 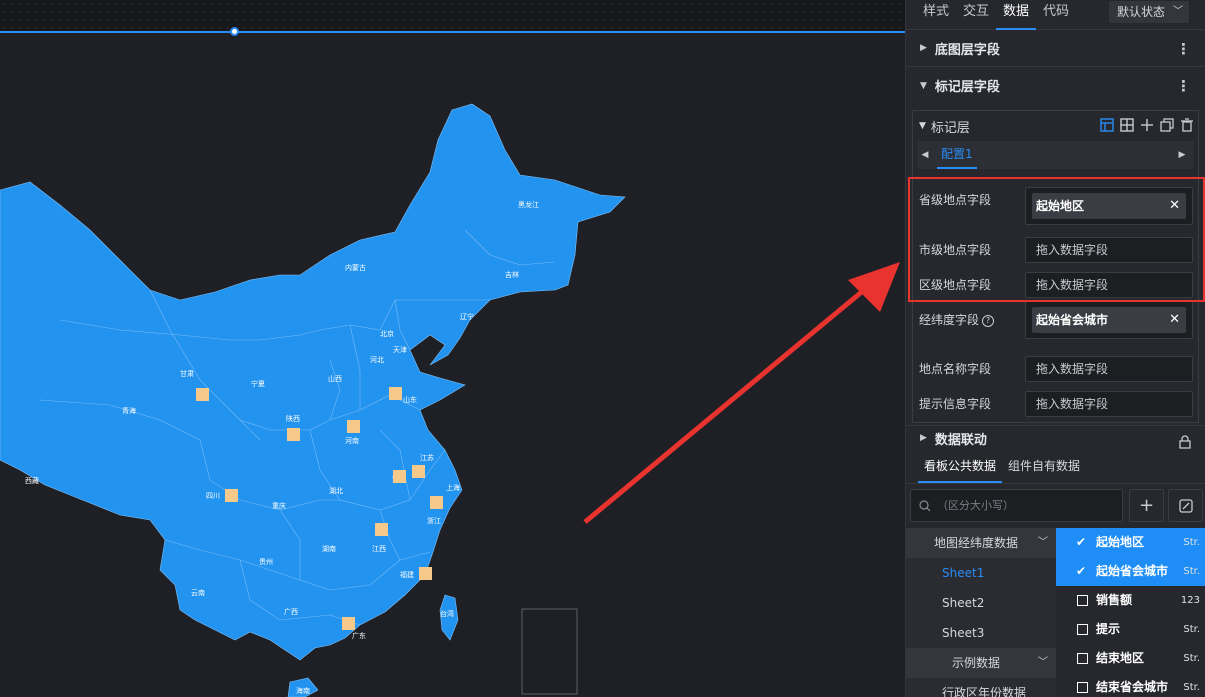 I want to click on marker-shaanxi, so click(x=293, y=434).